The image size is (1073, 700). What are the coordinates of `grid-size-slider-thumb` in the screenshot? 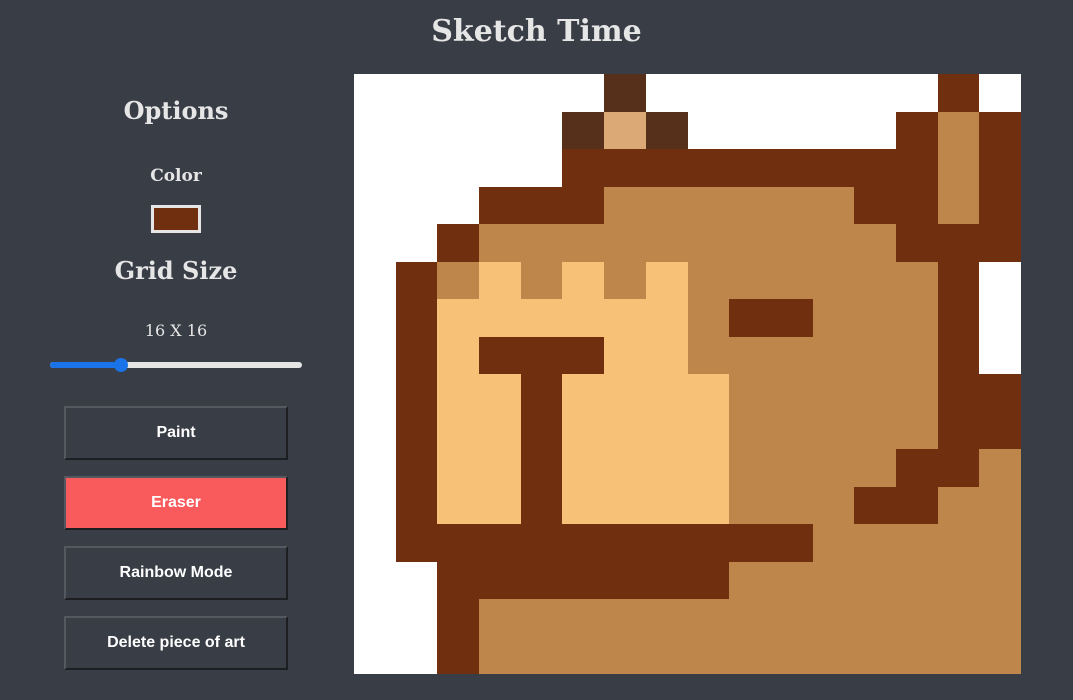 It's located at (120, 365).